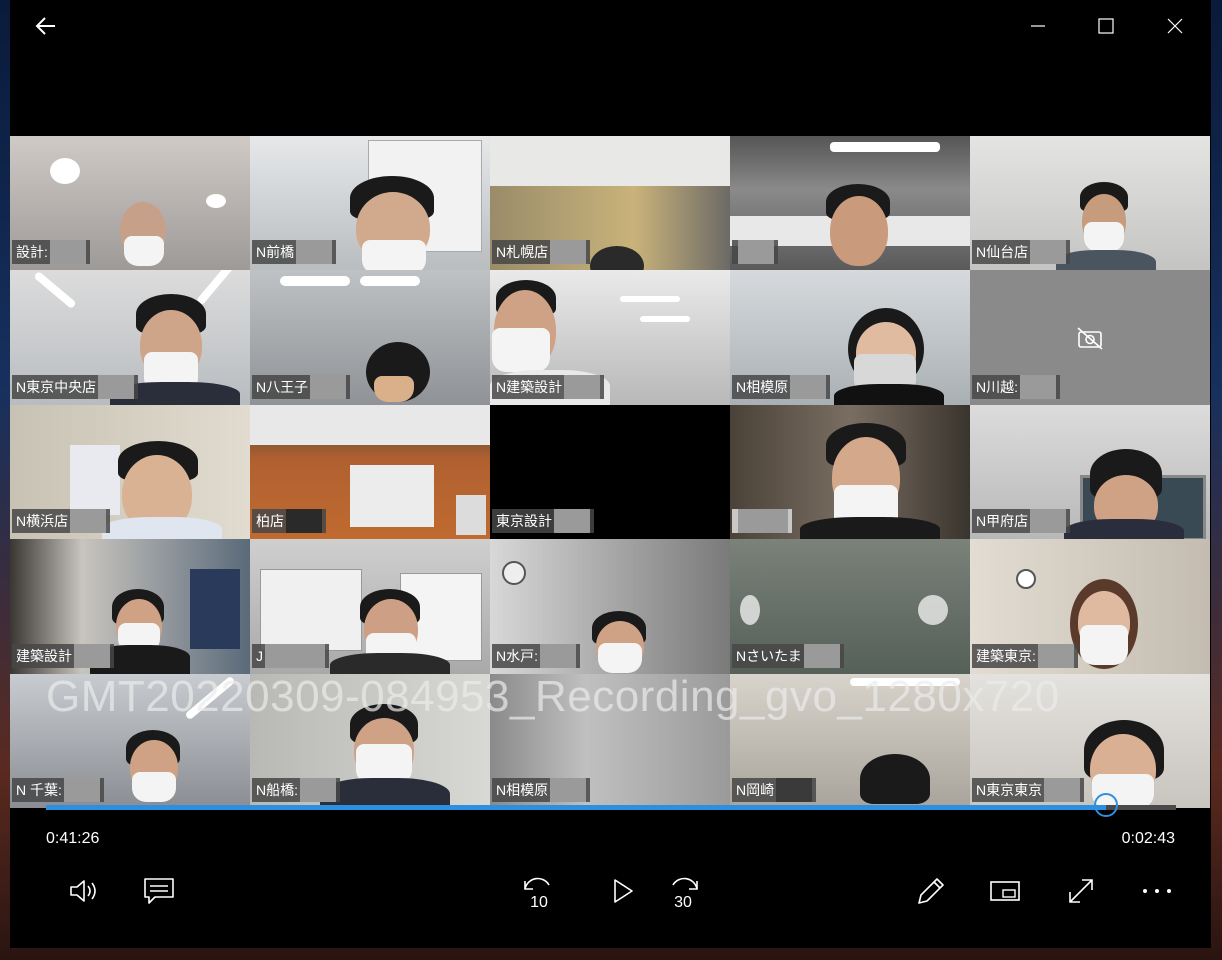 The height and width of the screenshot is (960, 1222). What do you see at coordinates (610, 606) in the screenshot?
I see `participant-tile: N水戸:` at bounding box center [610, 606].